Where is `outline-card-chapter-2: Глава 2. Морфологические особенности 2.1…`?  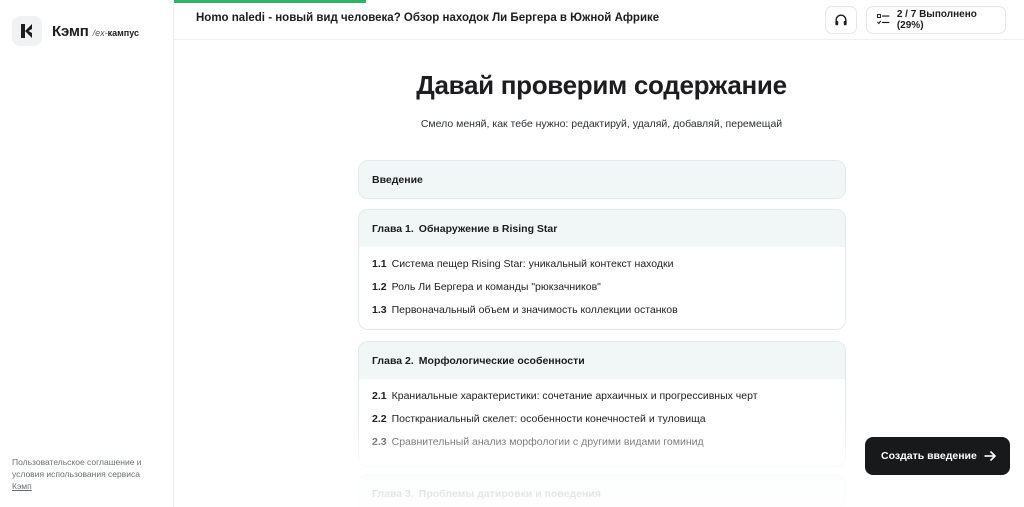 outline-card-chapter-2: Глава 2. Морфологические особенности 2.1… is located at coordinates (602, 404).